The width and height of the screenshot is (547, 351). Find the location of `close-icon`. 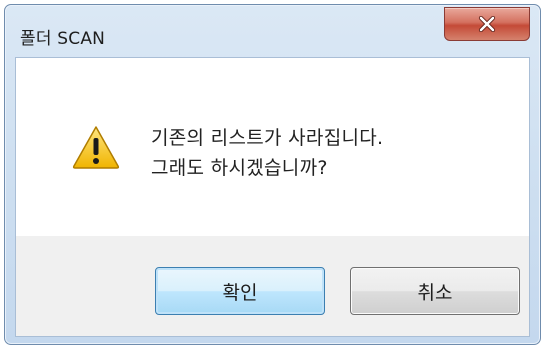

close-icon is located at coordinates (487, 24).